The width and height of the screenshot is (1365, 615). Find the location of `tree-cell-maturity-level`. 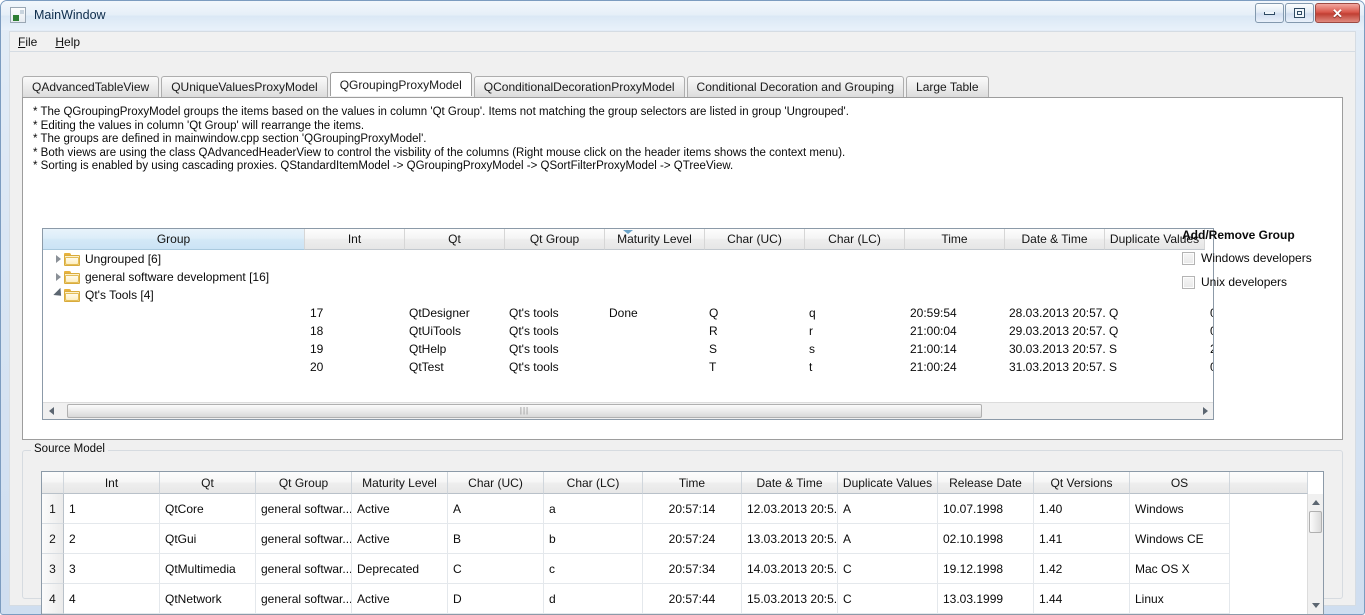

tree-cell-maturity-level is located at coordinates (655, 367).